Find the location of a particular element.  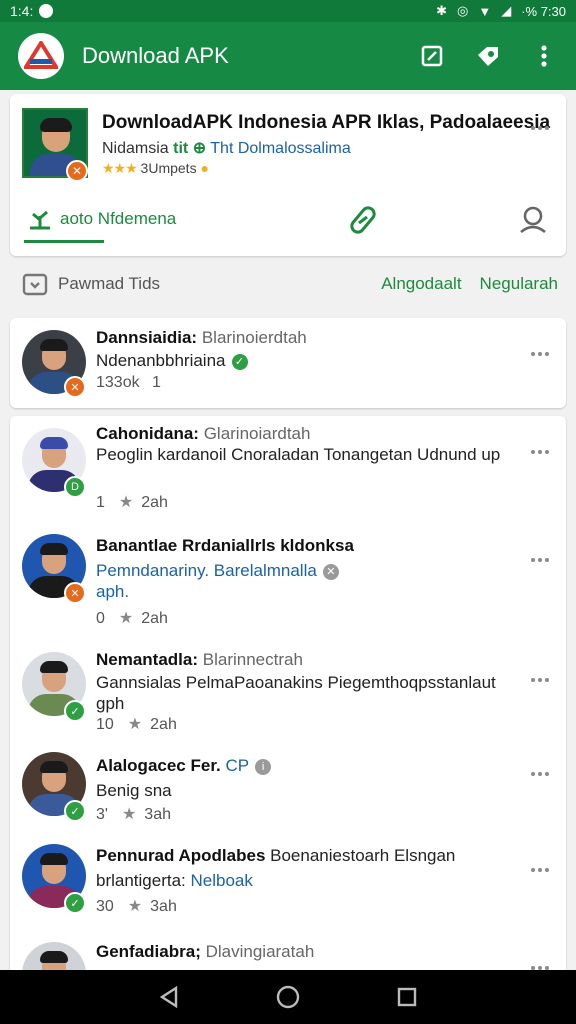

verified-icon: ✕ is located at coordinates (330, 571).